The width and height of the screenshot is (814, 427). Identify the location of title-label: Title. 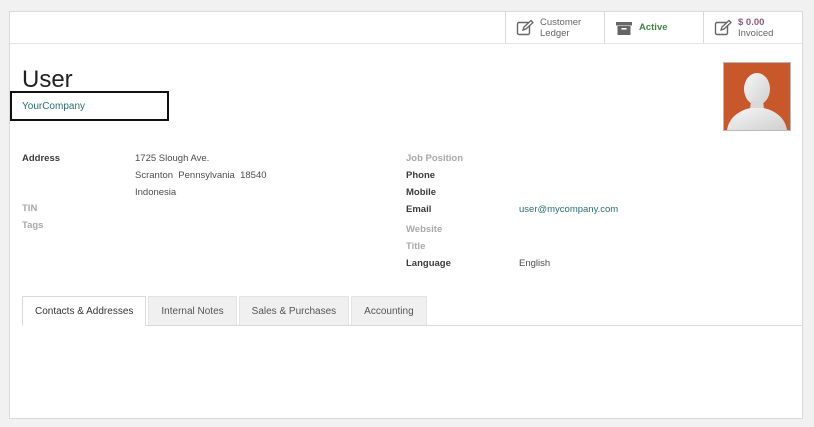
(416, 246).